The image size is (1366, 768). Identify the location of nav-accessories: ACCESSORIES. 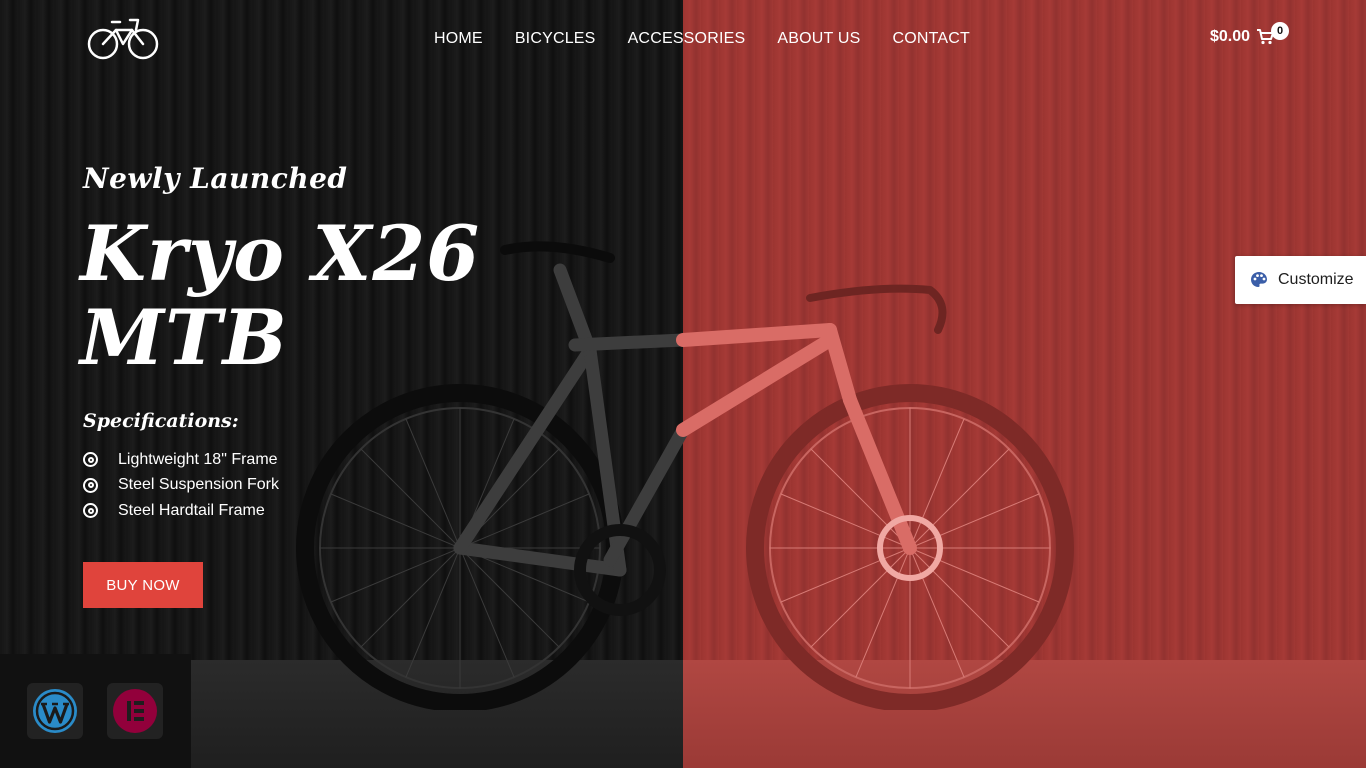
(687, 39).